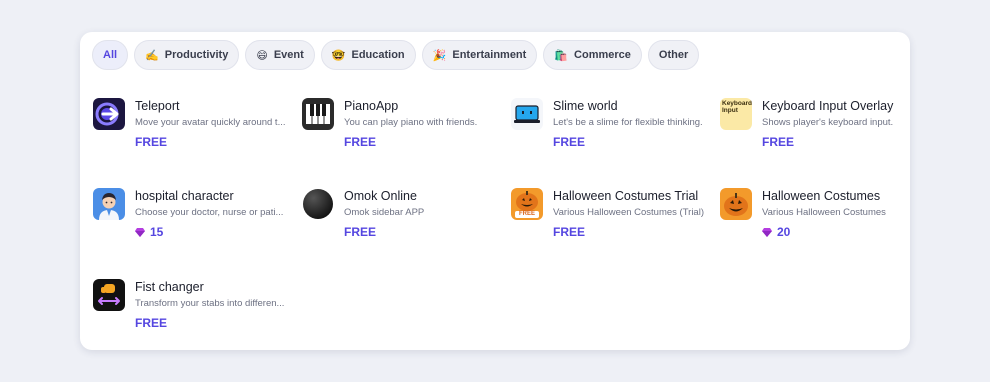 The image size is (990, 382). I want to click on filter-productivity: ✍️ Productivity, so click(187, 55).